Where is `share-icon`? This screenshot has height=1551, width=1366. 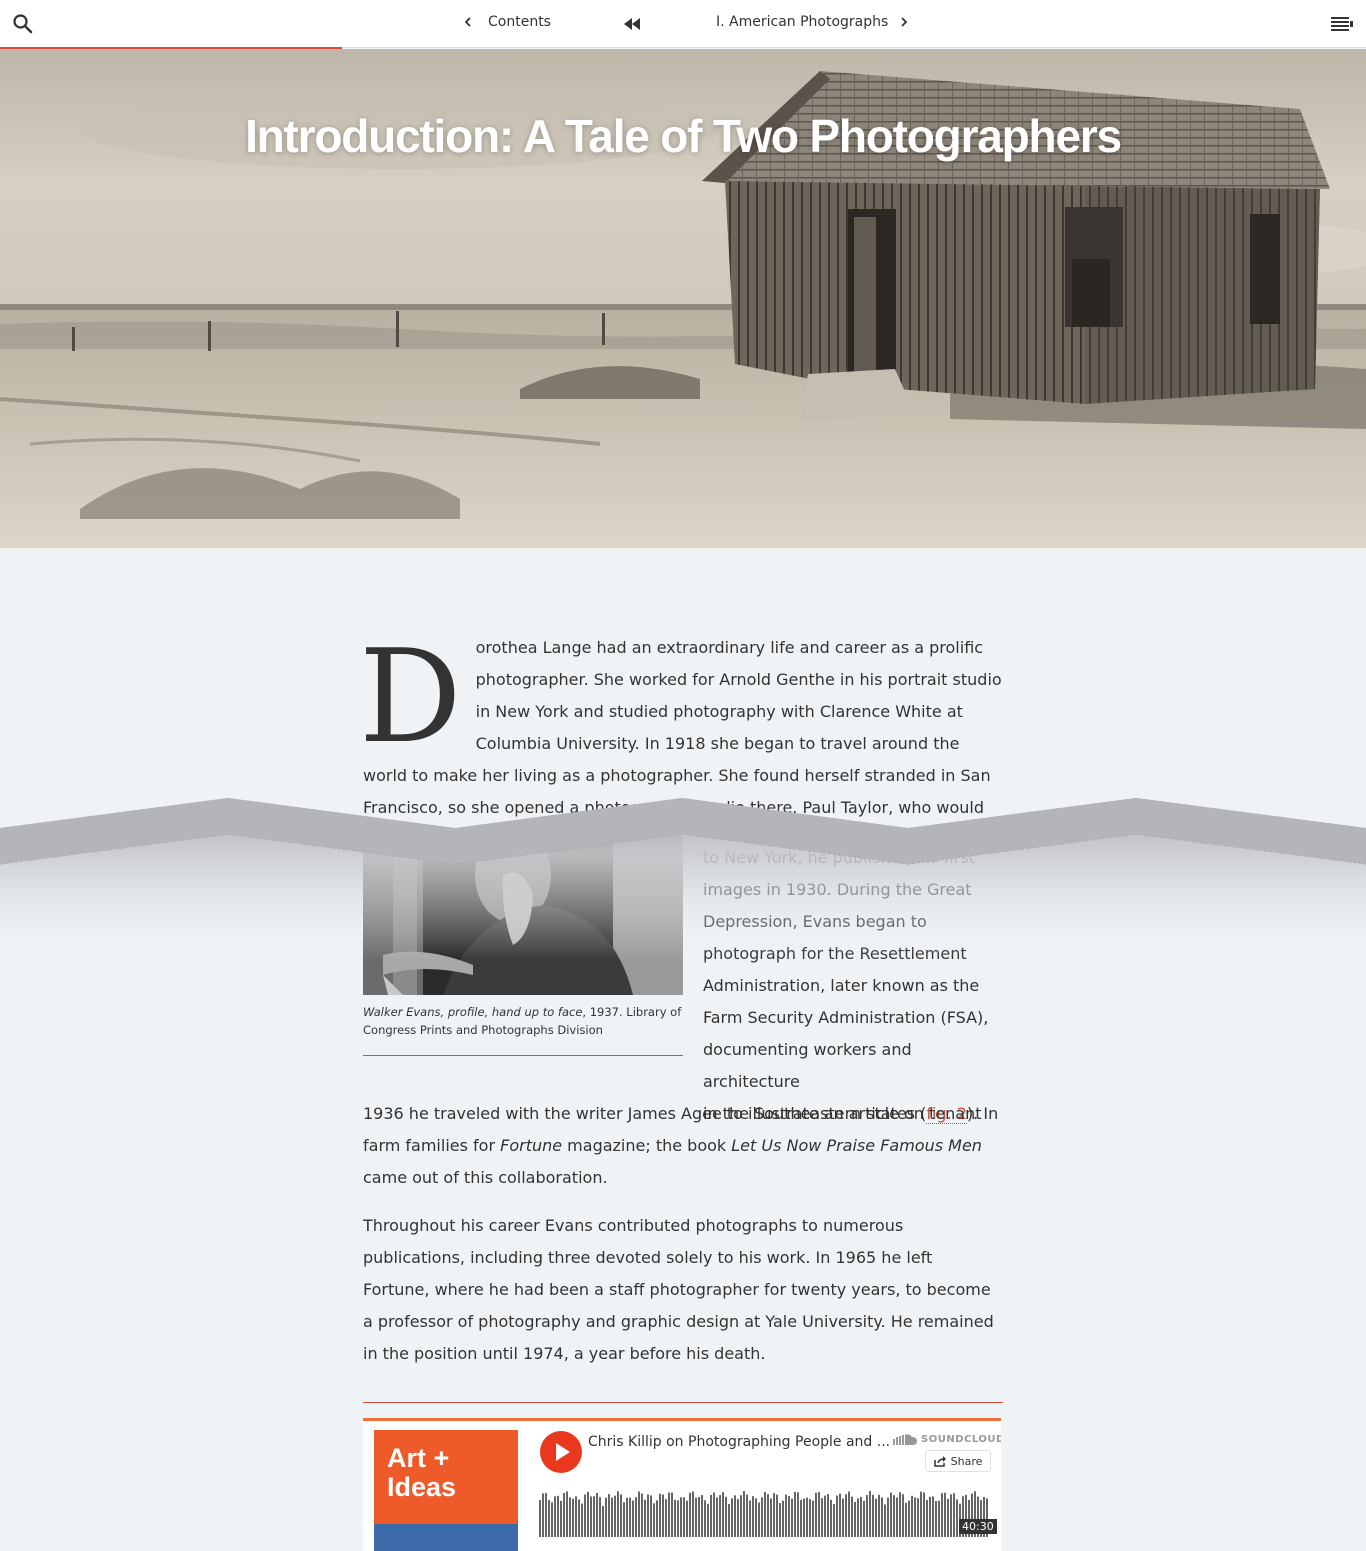
share-icon is located at coordinates (939, 1461).